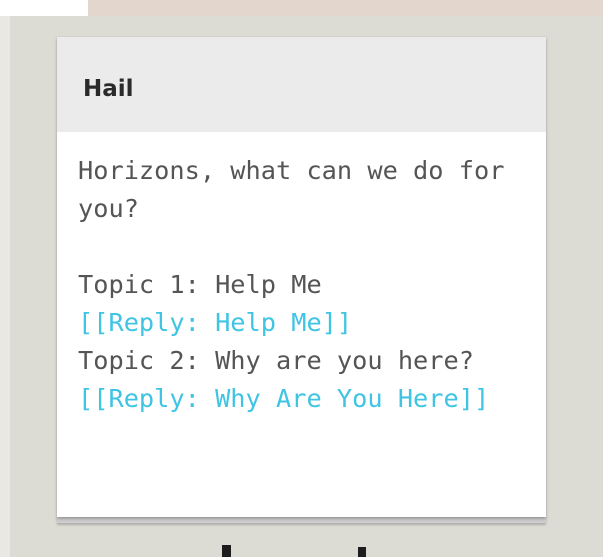 This screenshot has height=557, width=603. I want to click on card-title: Hail, so click(108, 88).